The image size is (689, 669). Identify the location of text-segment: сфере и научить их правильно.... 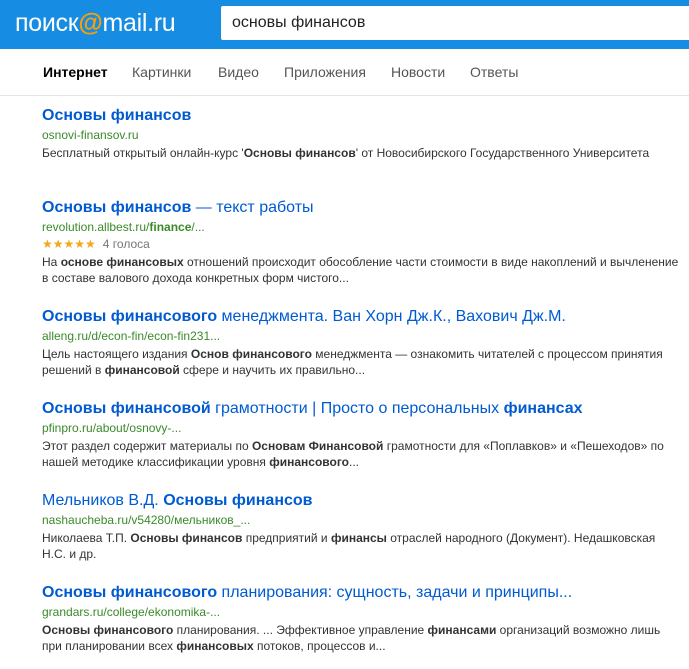
(272, 370).